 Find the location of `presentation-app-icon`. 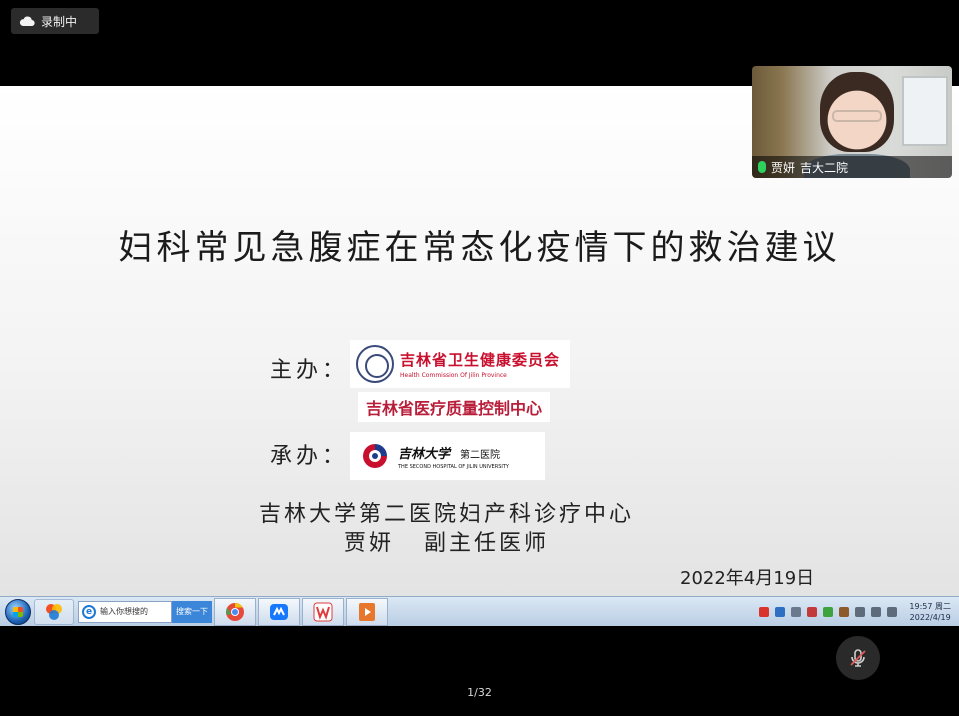

presentation-app-icon is located at coordinates (367, 611).